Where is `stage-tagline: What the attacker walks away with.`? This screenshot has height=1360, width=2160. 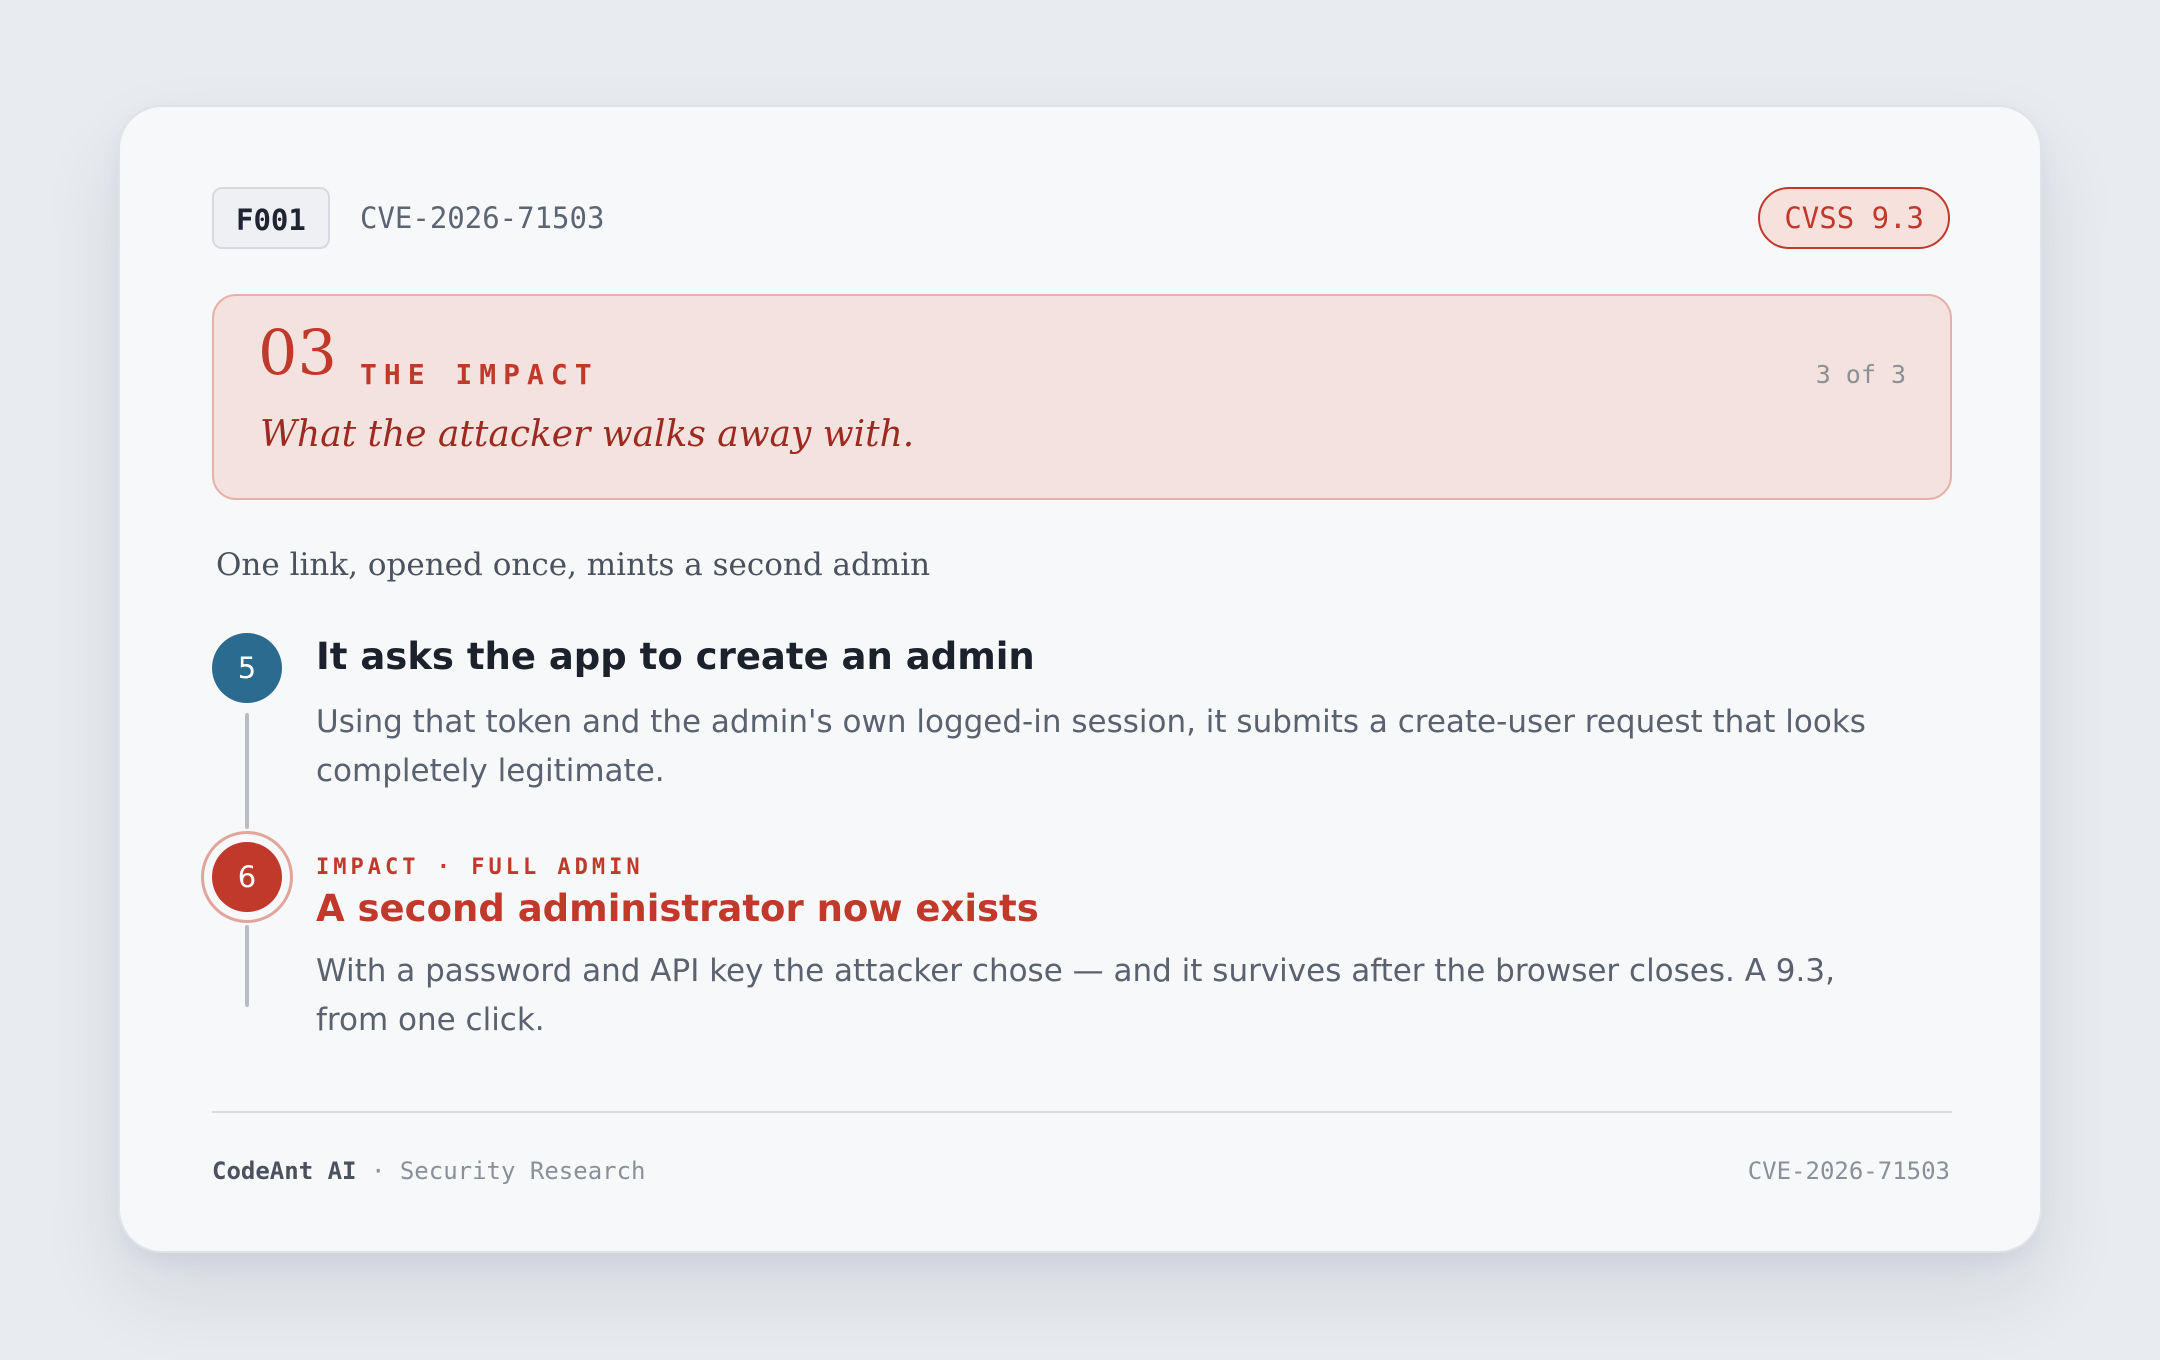
stage-tagline: What the attacker walks away with. is located at coordinates (587, 434).